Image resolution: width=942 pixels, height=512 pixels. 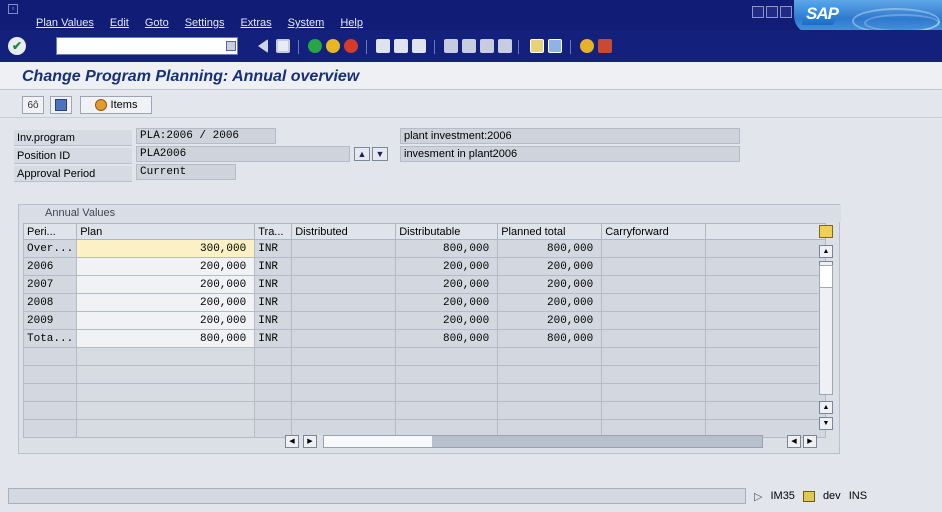 I want to click on approval-period-field: Current, so click(x=186, y=172).